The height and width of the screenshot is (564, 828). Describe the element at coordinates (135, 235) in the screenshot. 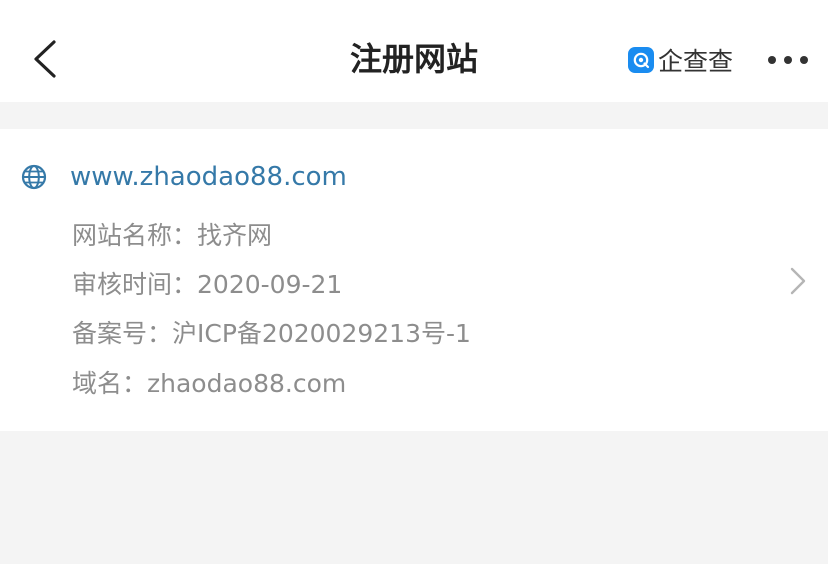

I see `website-name-label: 网站名称：` at that location.